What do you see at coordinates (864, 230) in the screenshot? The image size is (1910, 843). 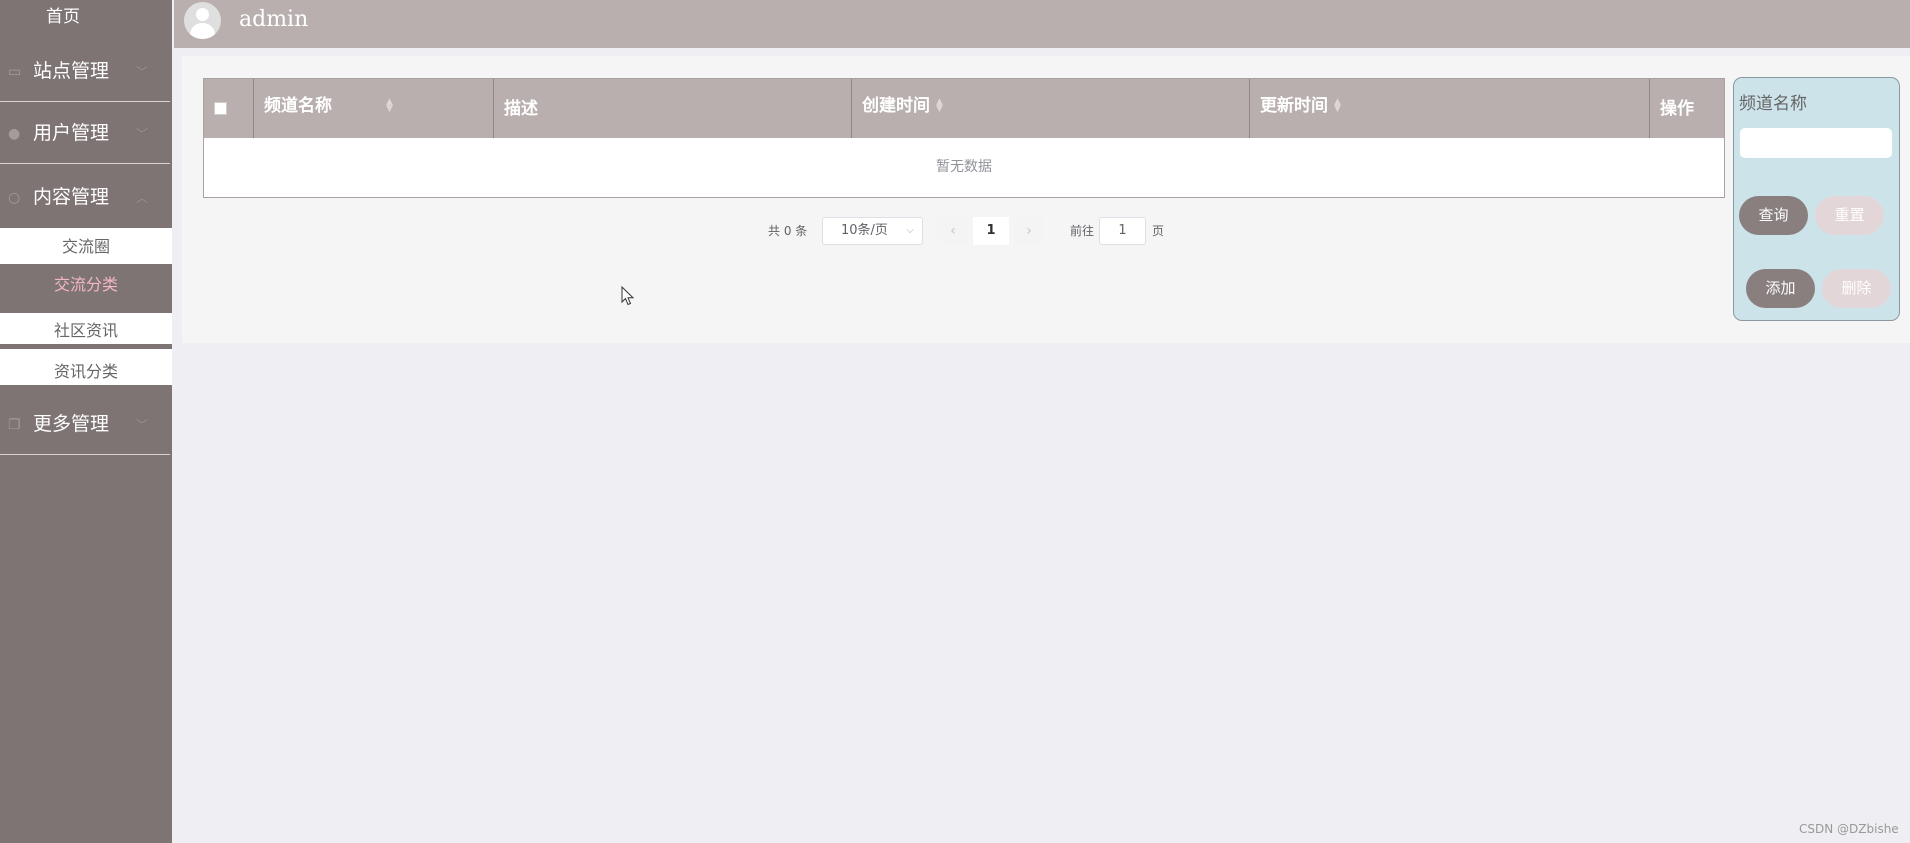 I see `page-size-value: 10条/页` at bounding box center [864, 230].